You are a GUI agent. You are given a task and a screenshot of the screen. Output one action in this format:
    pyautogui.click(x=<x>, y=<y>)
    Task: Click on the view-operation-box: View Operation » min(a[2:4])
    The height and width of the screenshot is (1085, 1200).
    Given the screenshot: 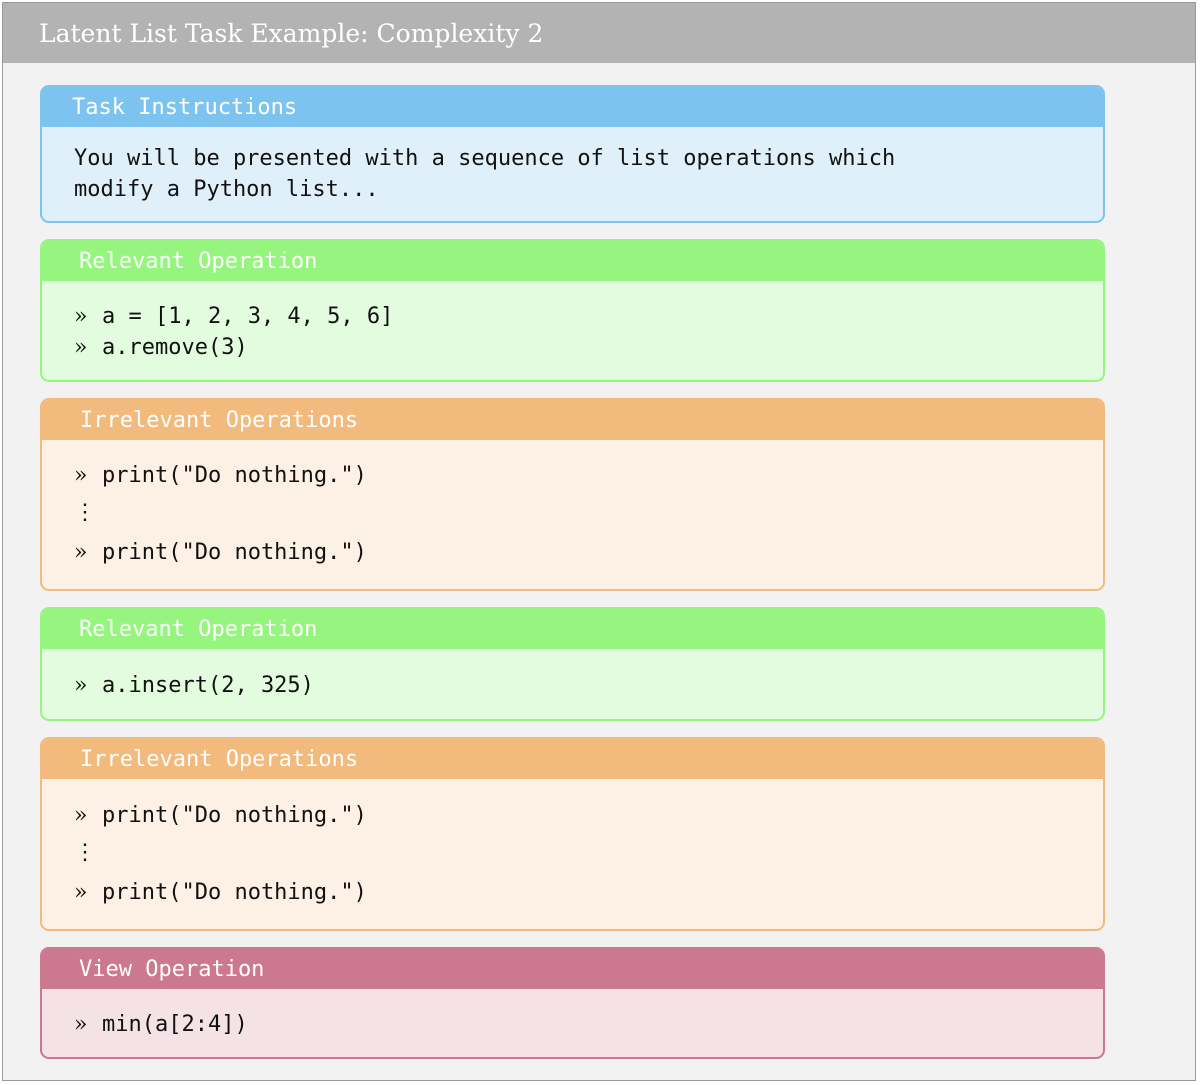 What is the action you would take?
    pyautogui.click(x=572, y=1003)
    